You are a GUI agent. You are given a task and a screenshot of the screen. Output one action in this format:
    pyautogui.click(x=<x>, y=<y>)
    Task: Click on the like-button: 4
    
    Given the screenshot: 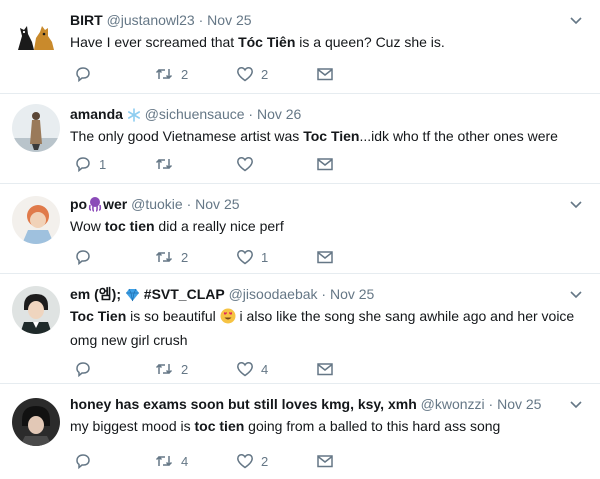 What is the action you would take?
    pyautogui.click(x=252, y=369)
    